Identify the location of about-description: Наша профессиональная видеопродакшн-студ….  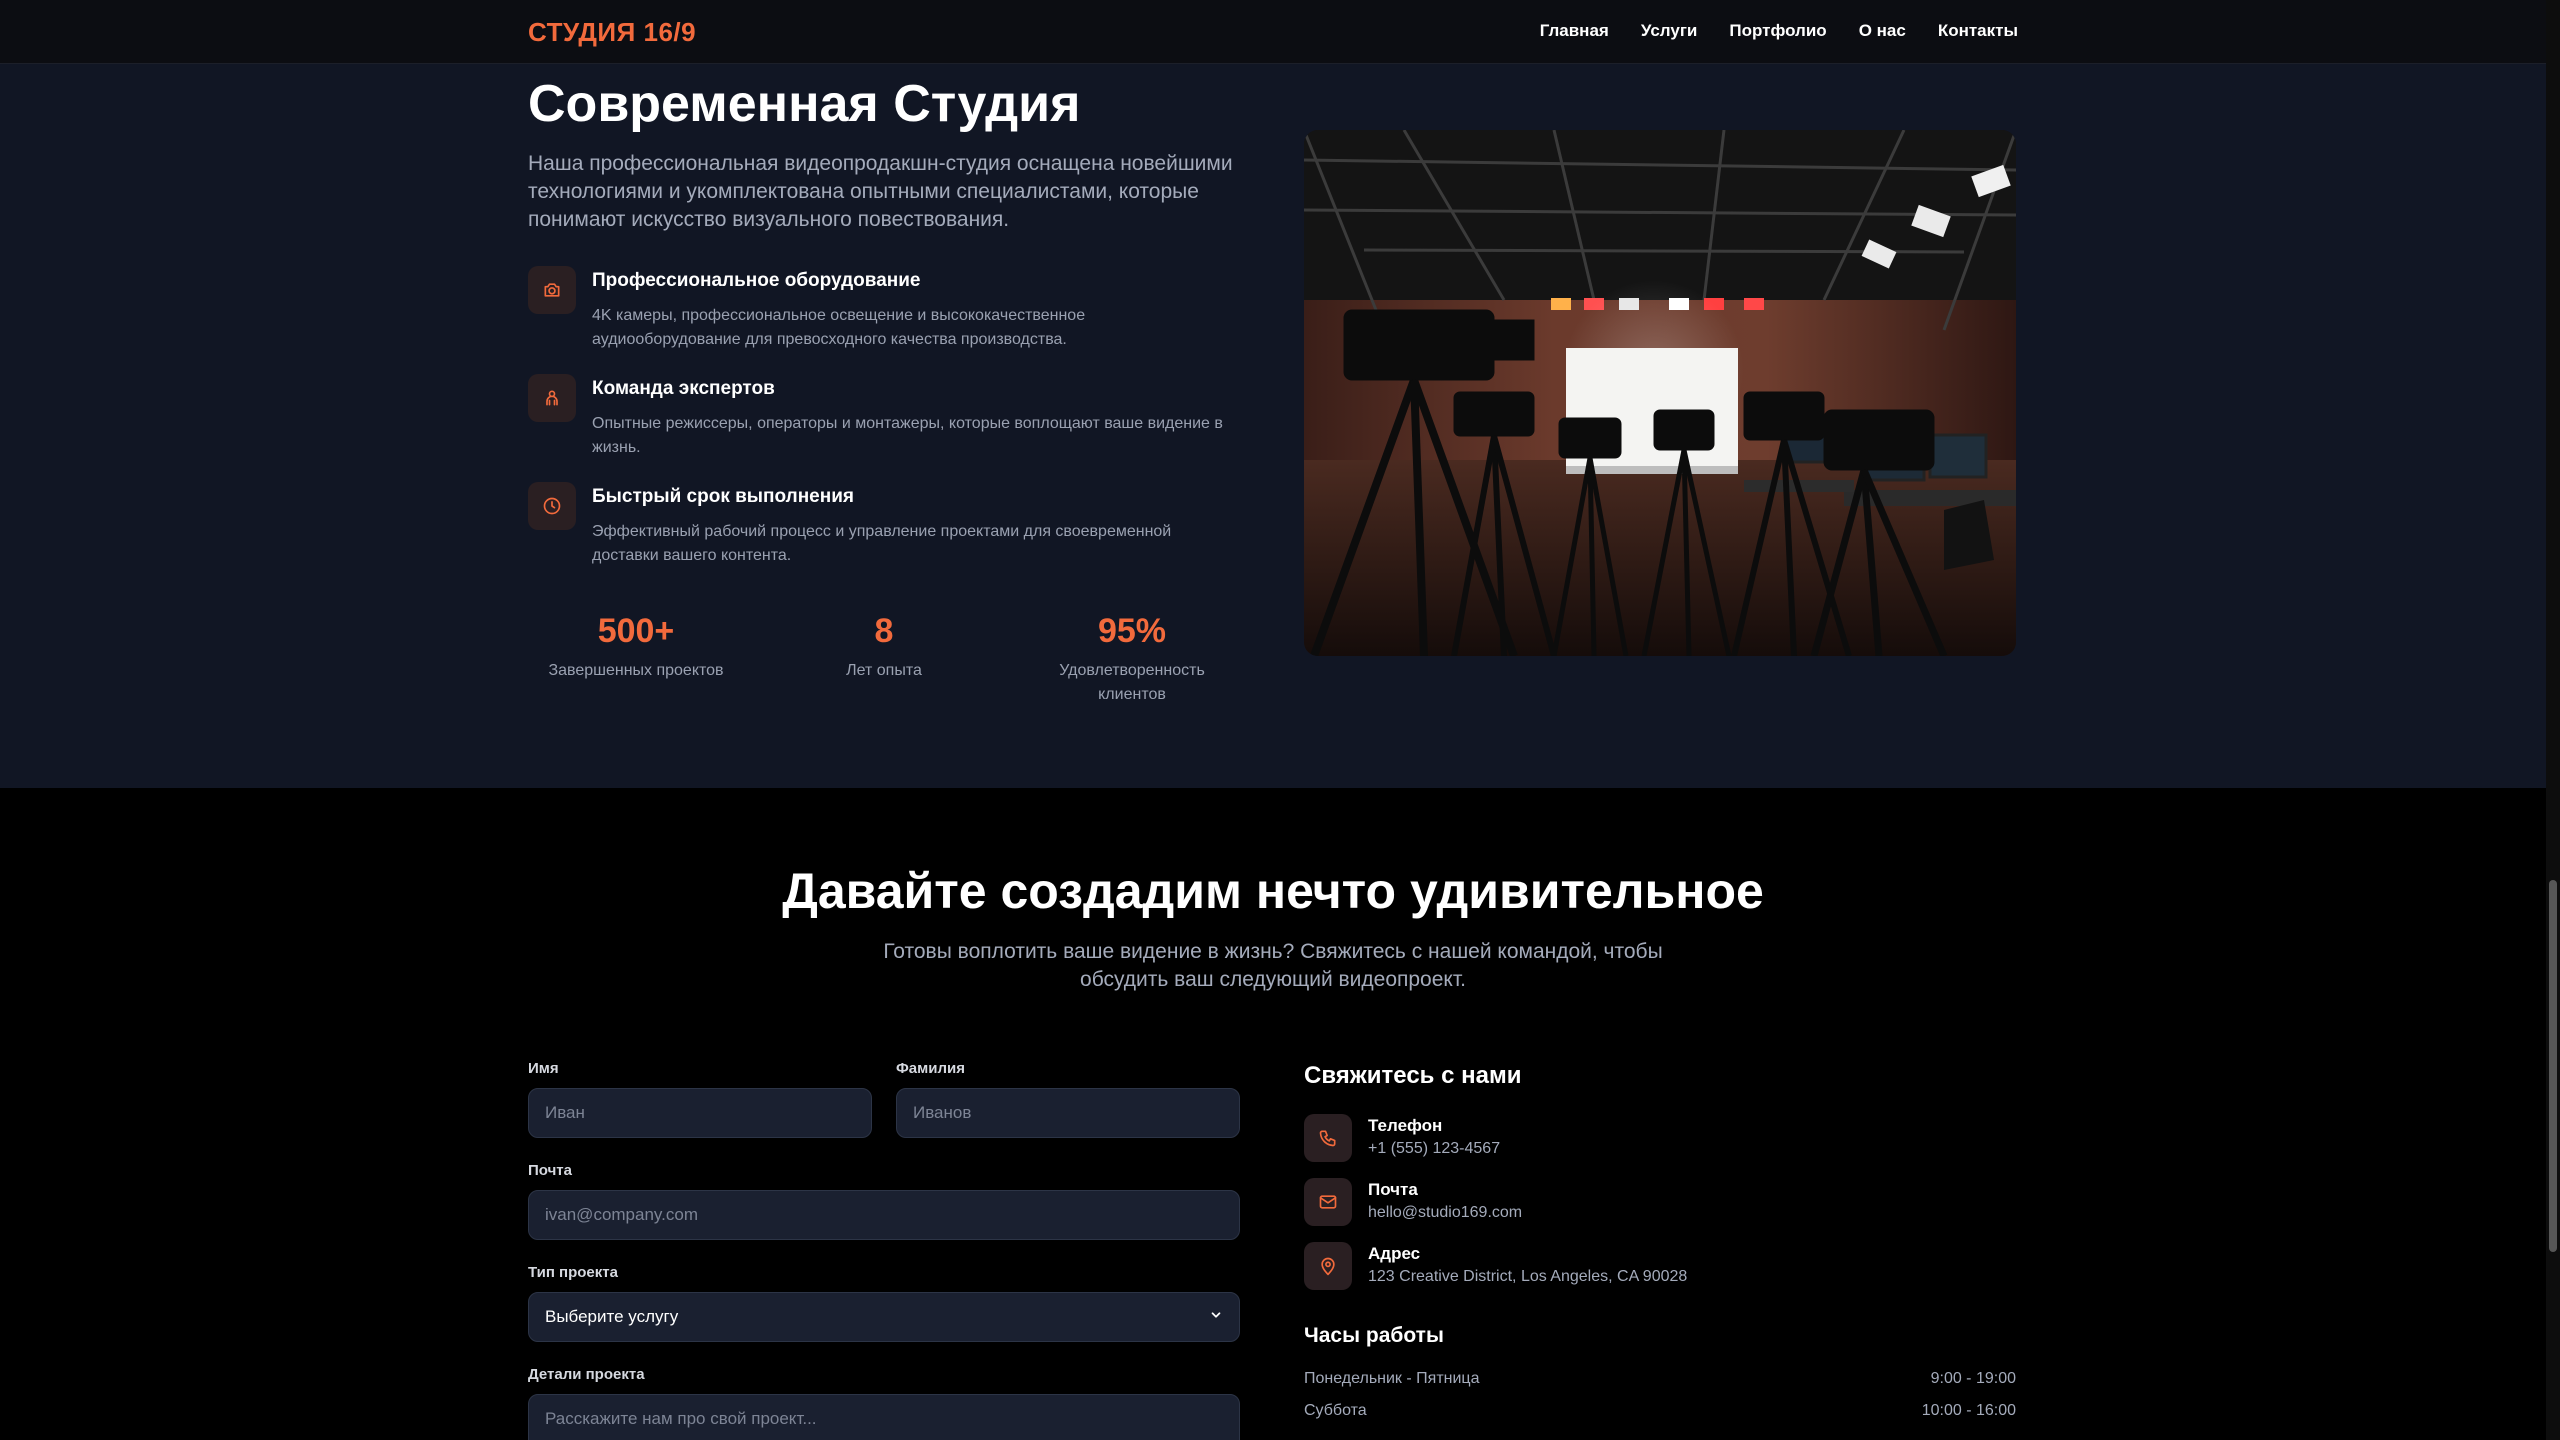
(880, 191).